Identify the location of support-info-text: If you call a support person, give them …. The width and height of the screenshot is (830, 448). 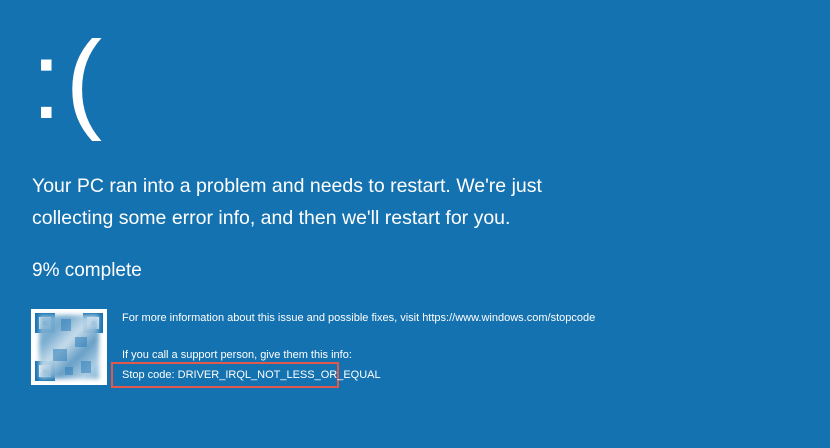
(237, 355).